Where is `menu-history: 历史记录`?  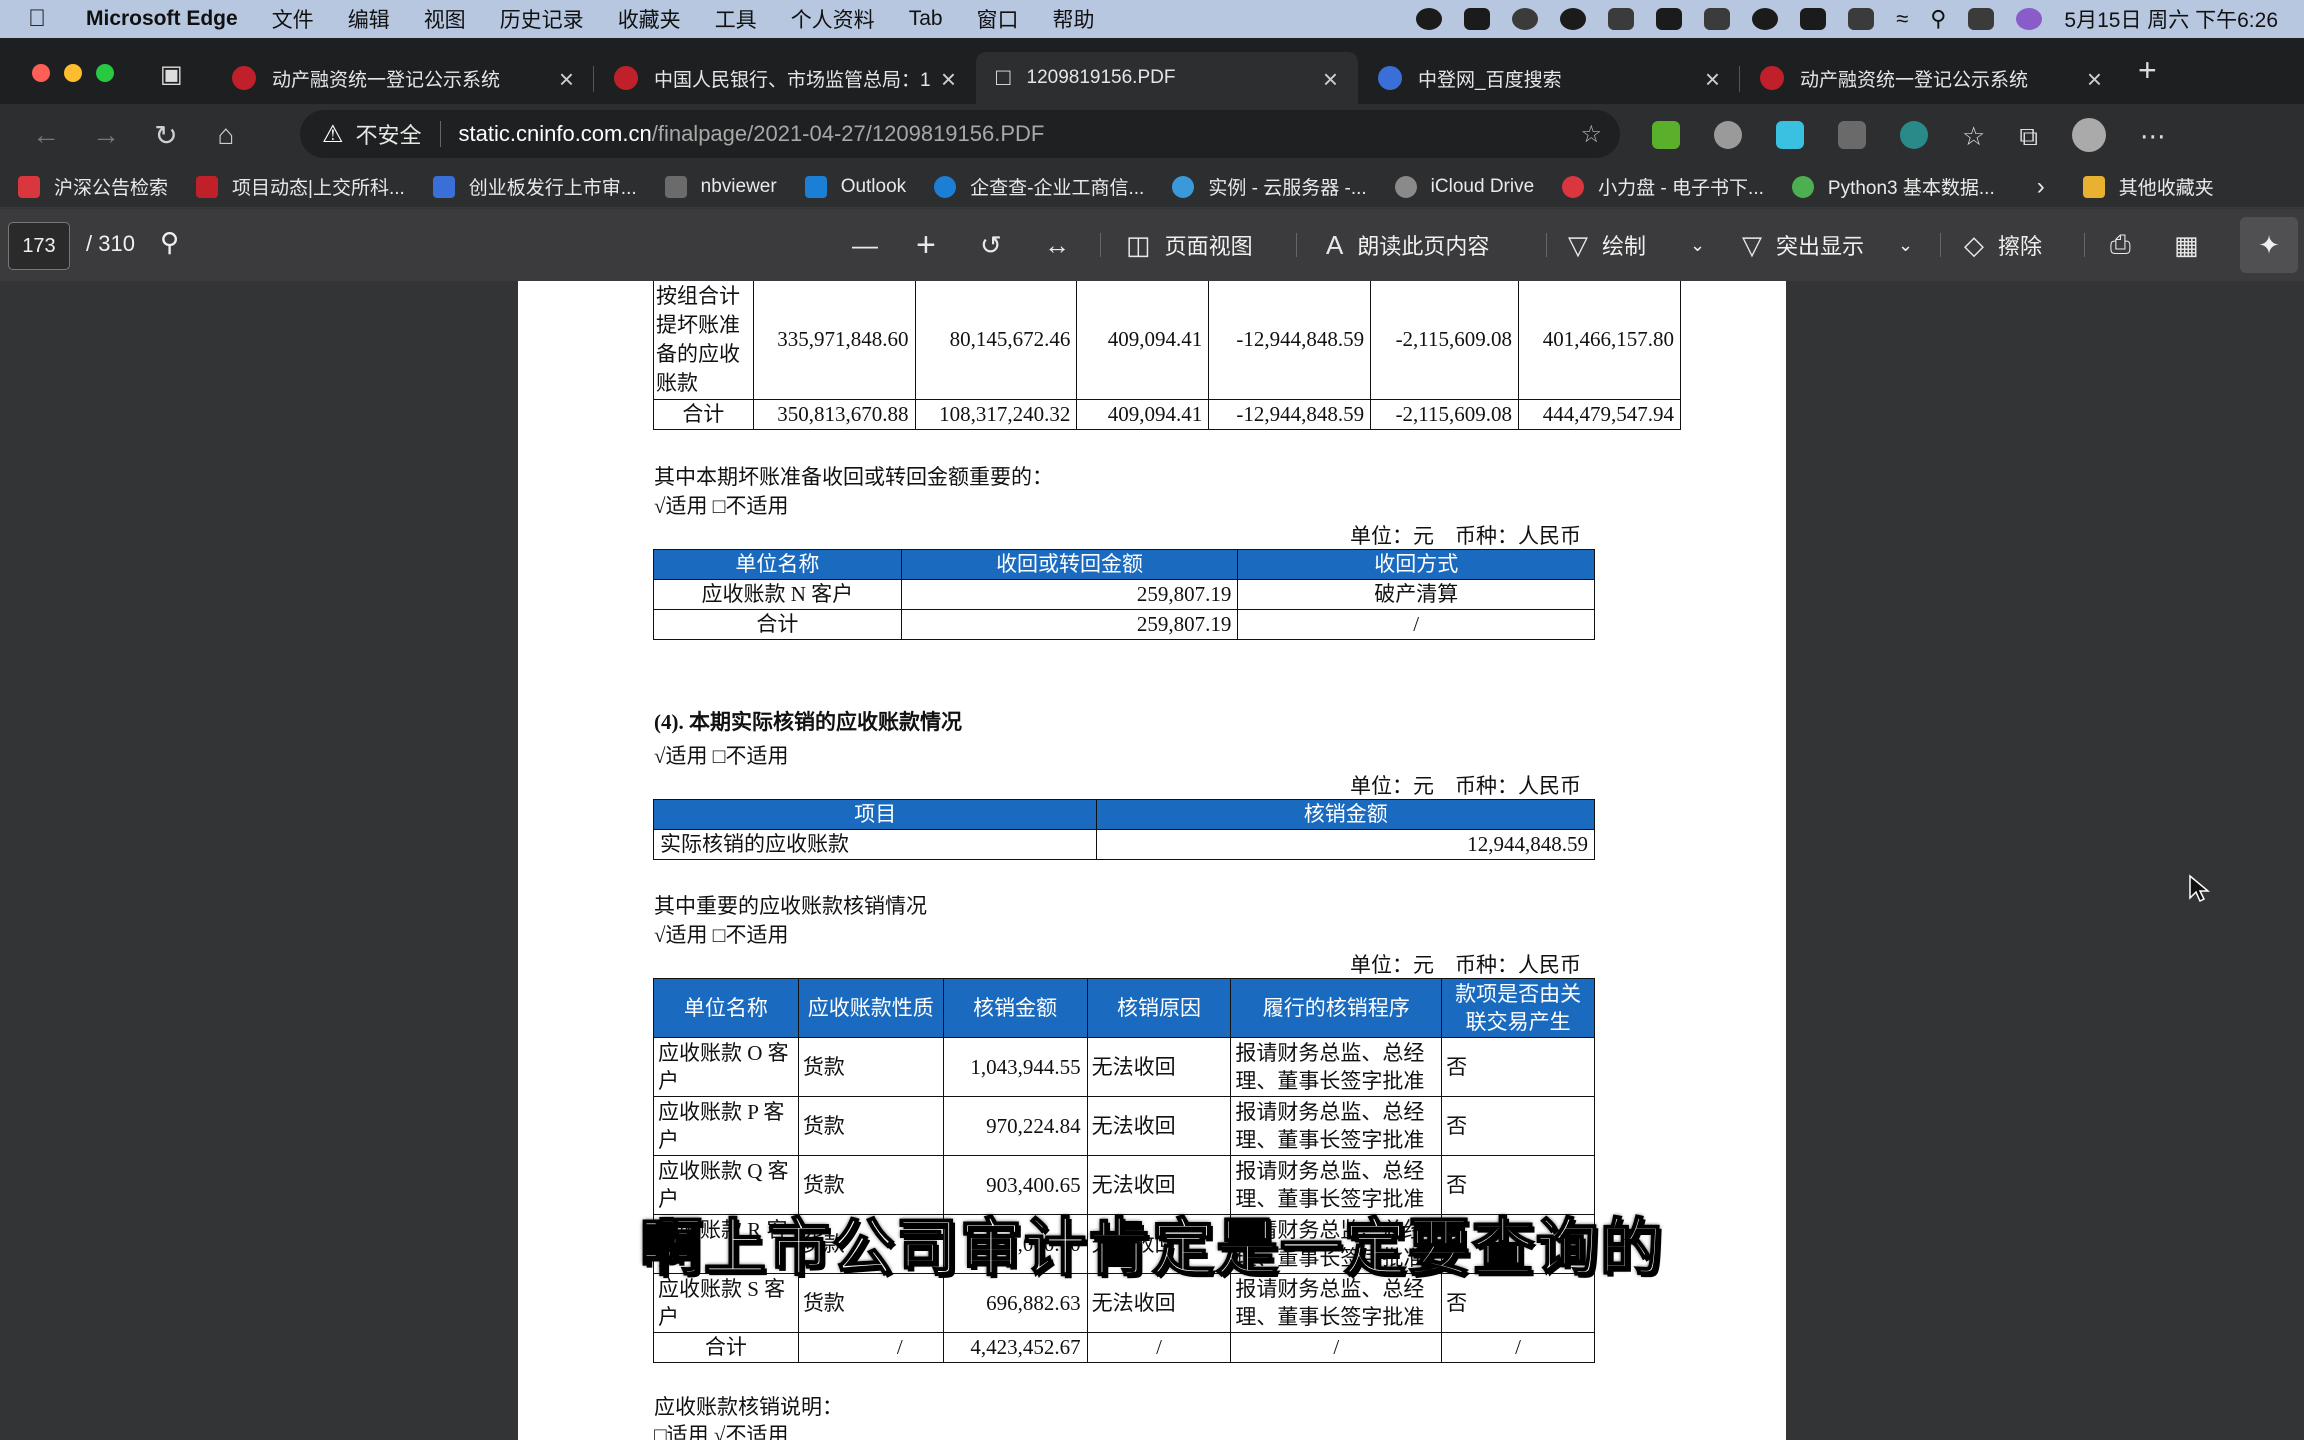
menu-history: 历史记录 is located at coordinates (542, 19).